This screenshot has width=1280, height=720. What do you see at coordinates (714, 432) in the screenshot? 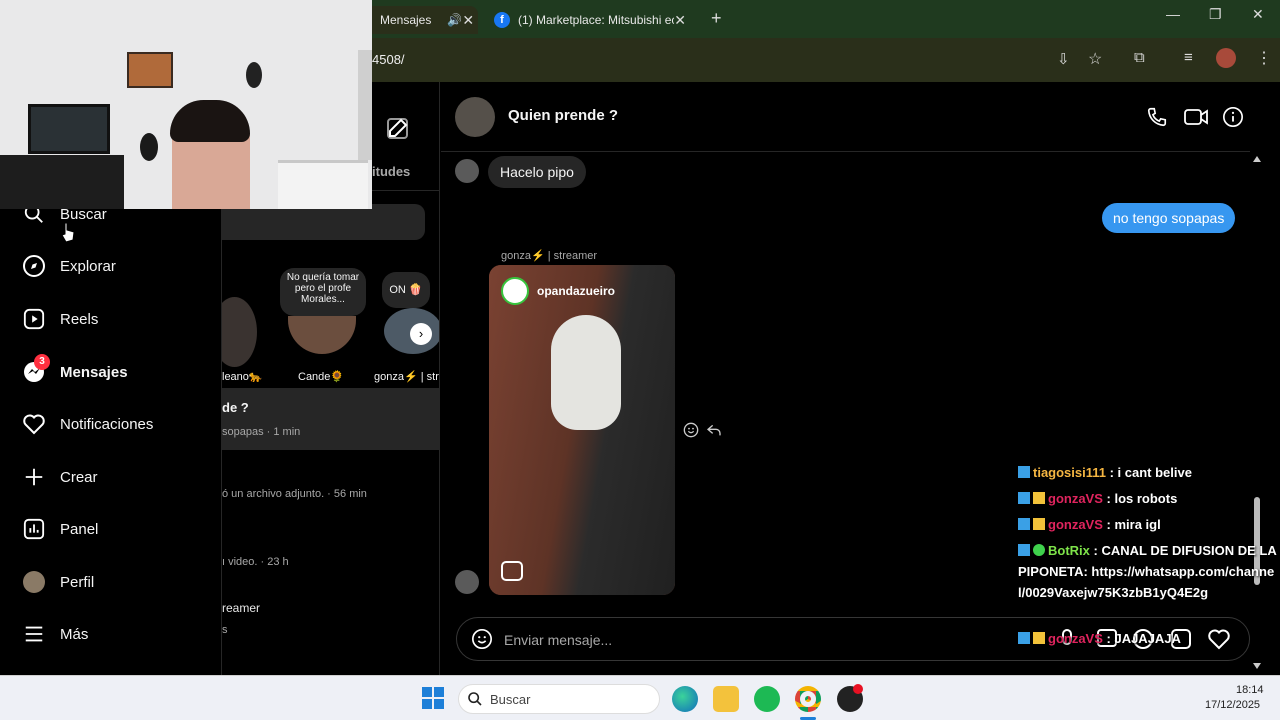
I see `reply-icon` at bounding box center [714, 432].